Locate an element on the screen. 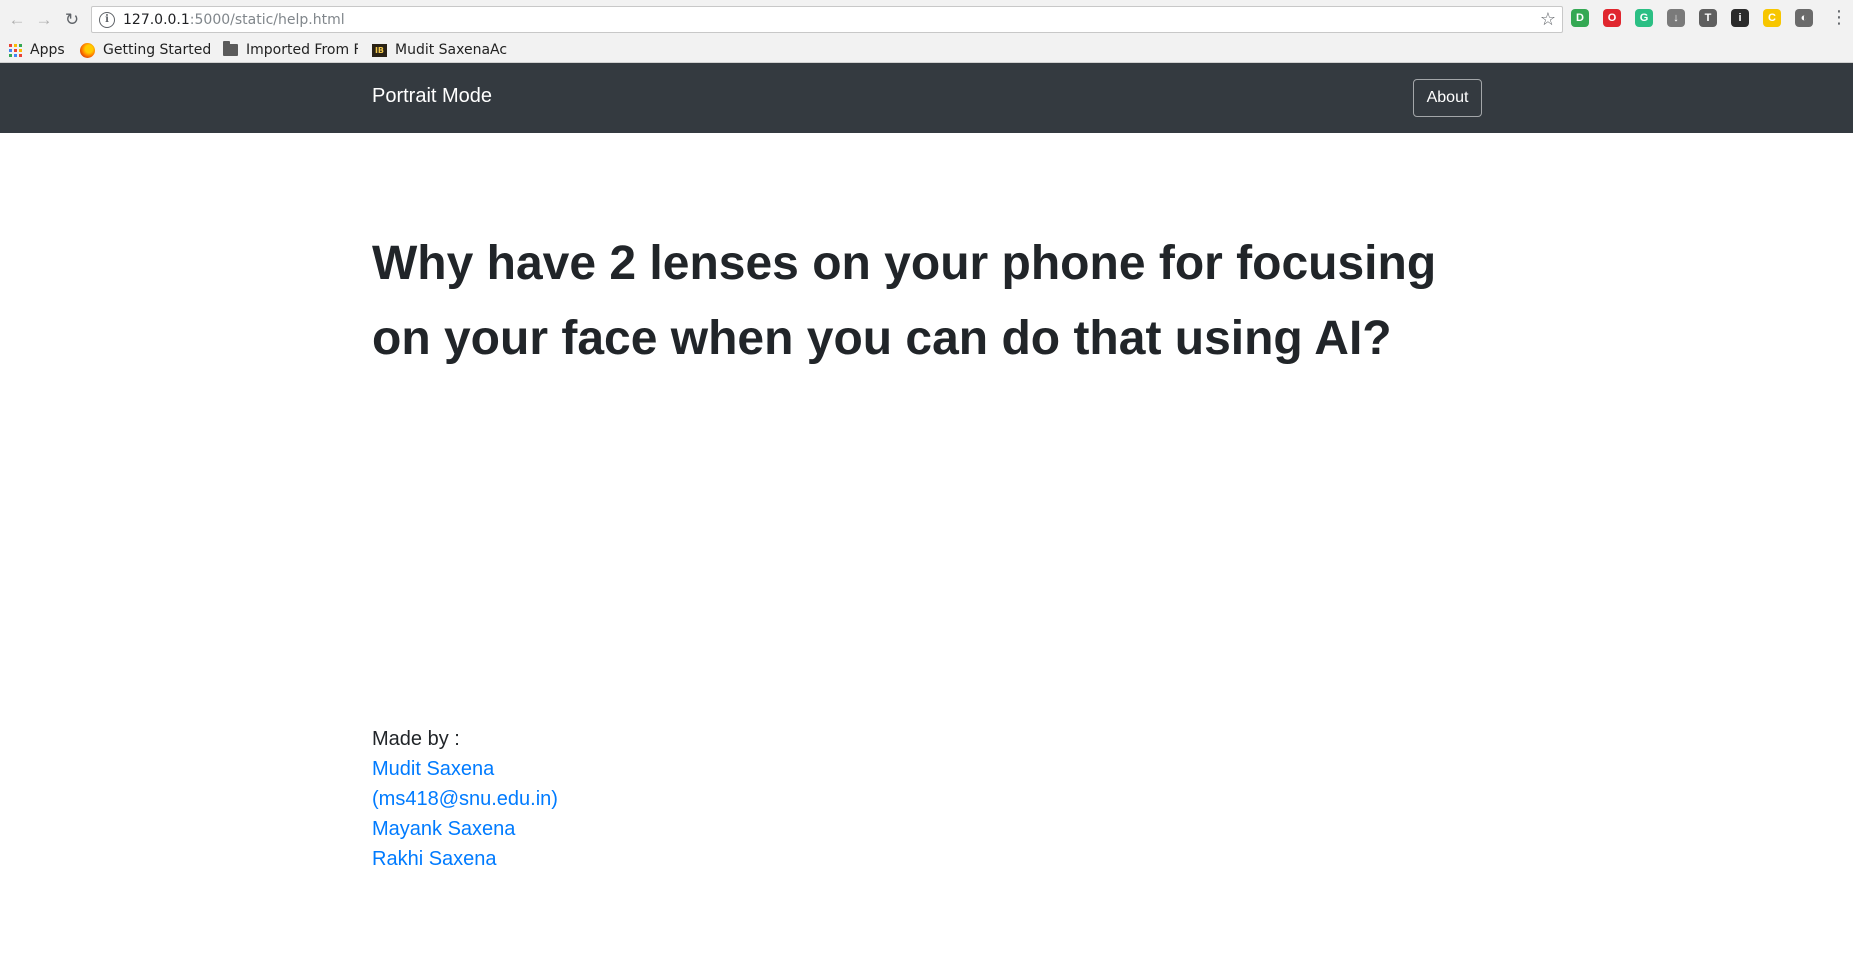 The height and width of the screenshot is (976, 1853). ext-green-icon: D is located at coordinates (1580, 18).